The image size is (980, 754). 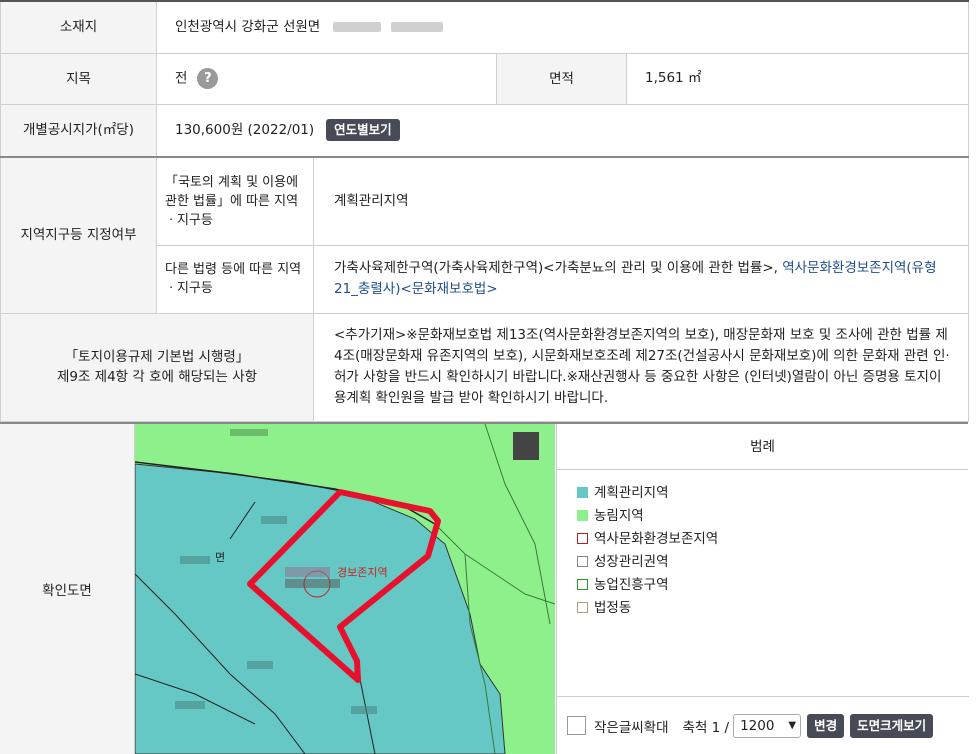 What do you see at coordinates (631, 493) in the screenshot?
I see `legend-item-label: 계획관리지역` at bounding box center [631, 493].